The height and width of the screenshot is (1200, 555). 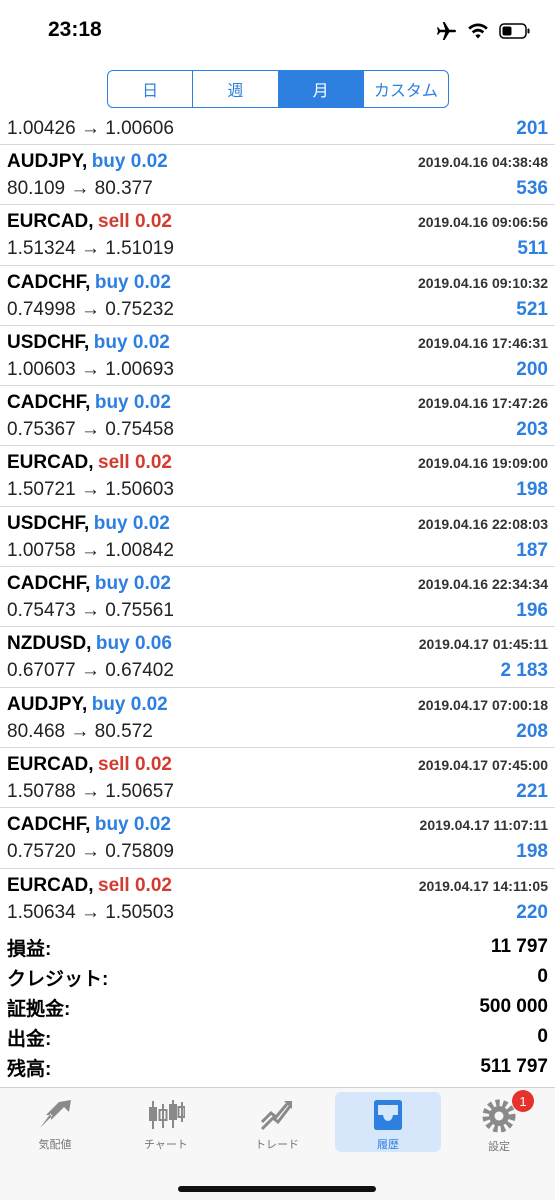 I want to click on segment-month: 月, so click(x=321, y=89).